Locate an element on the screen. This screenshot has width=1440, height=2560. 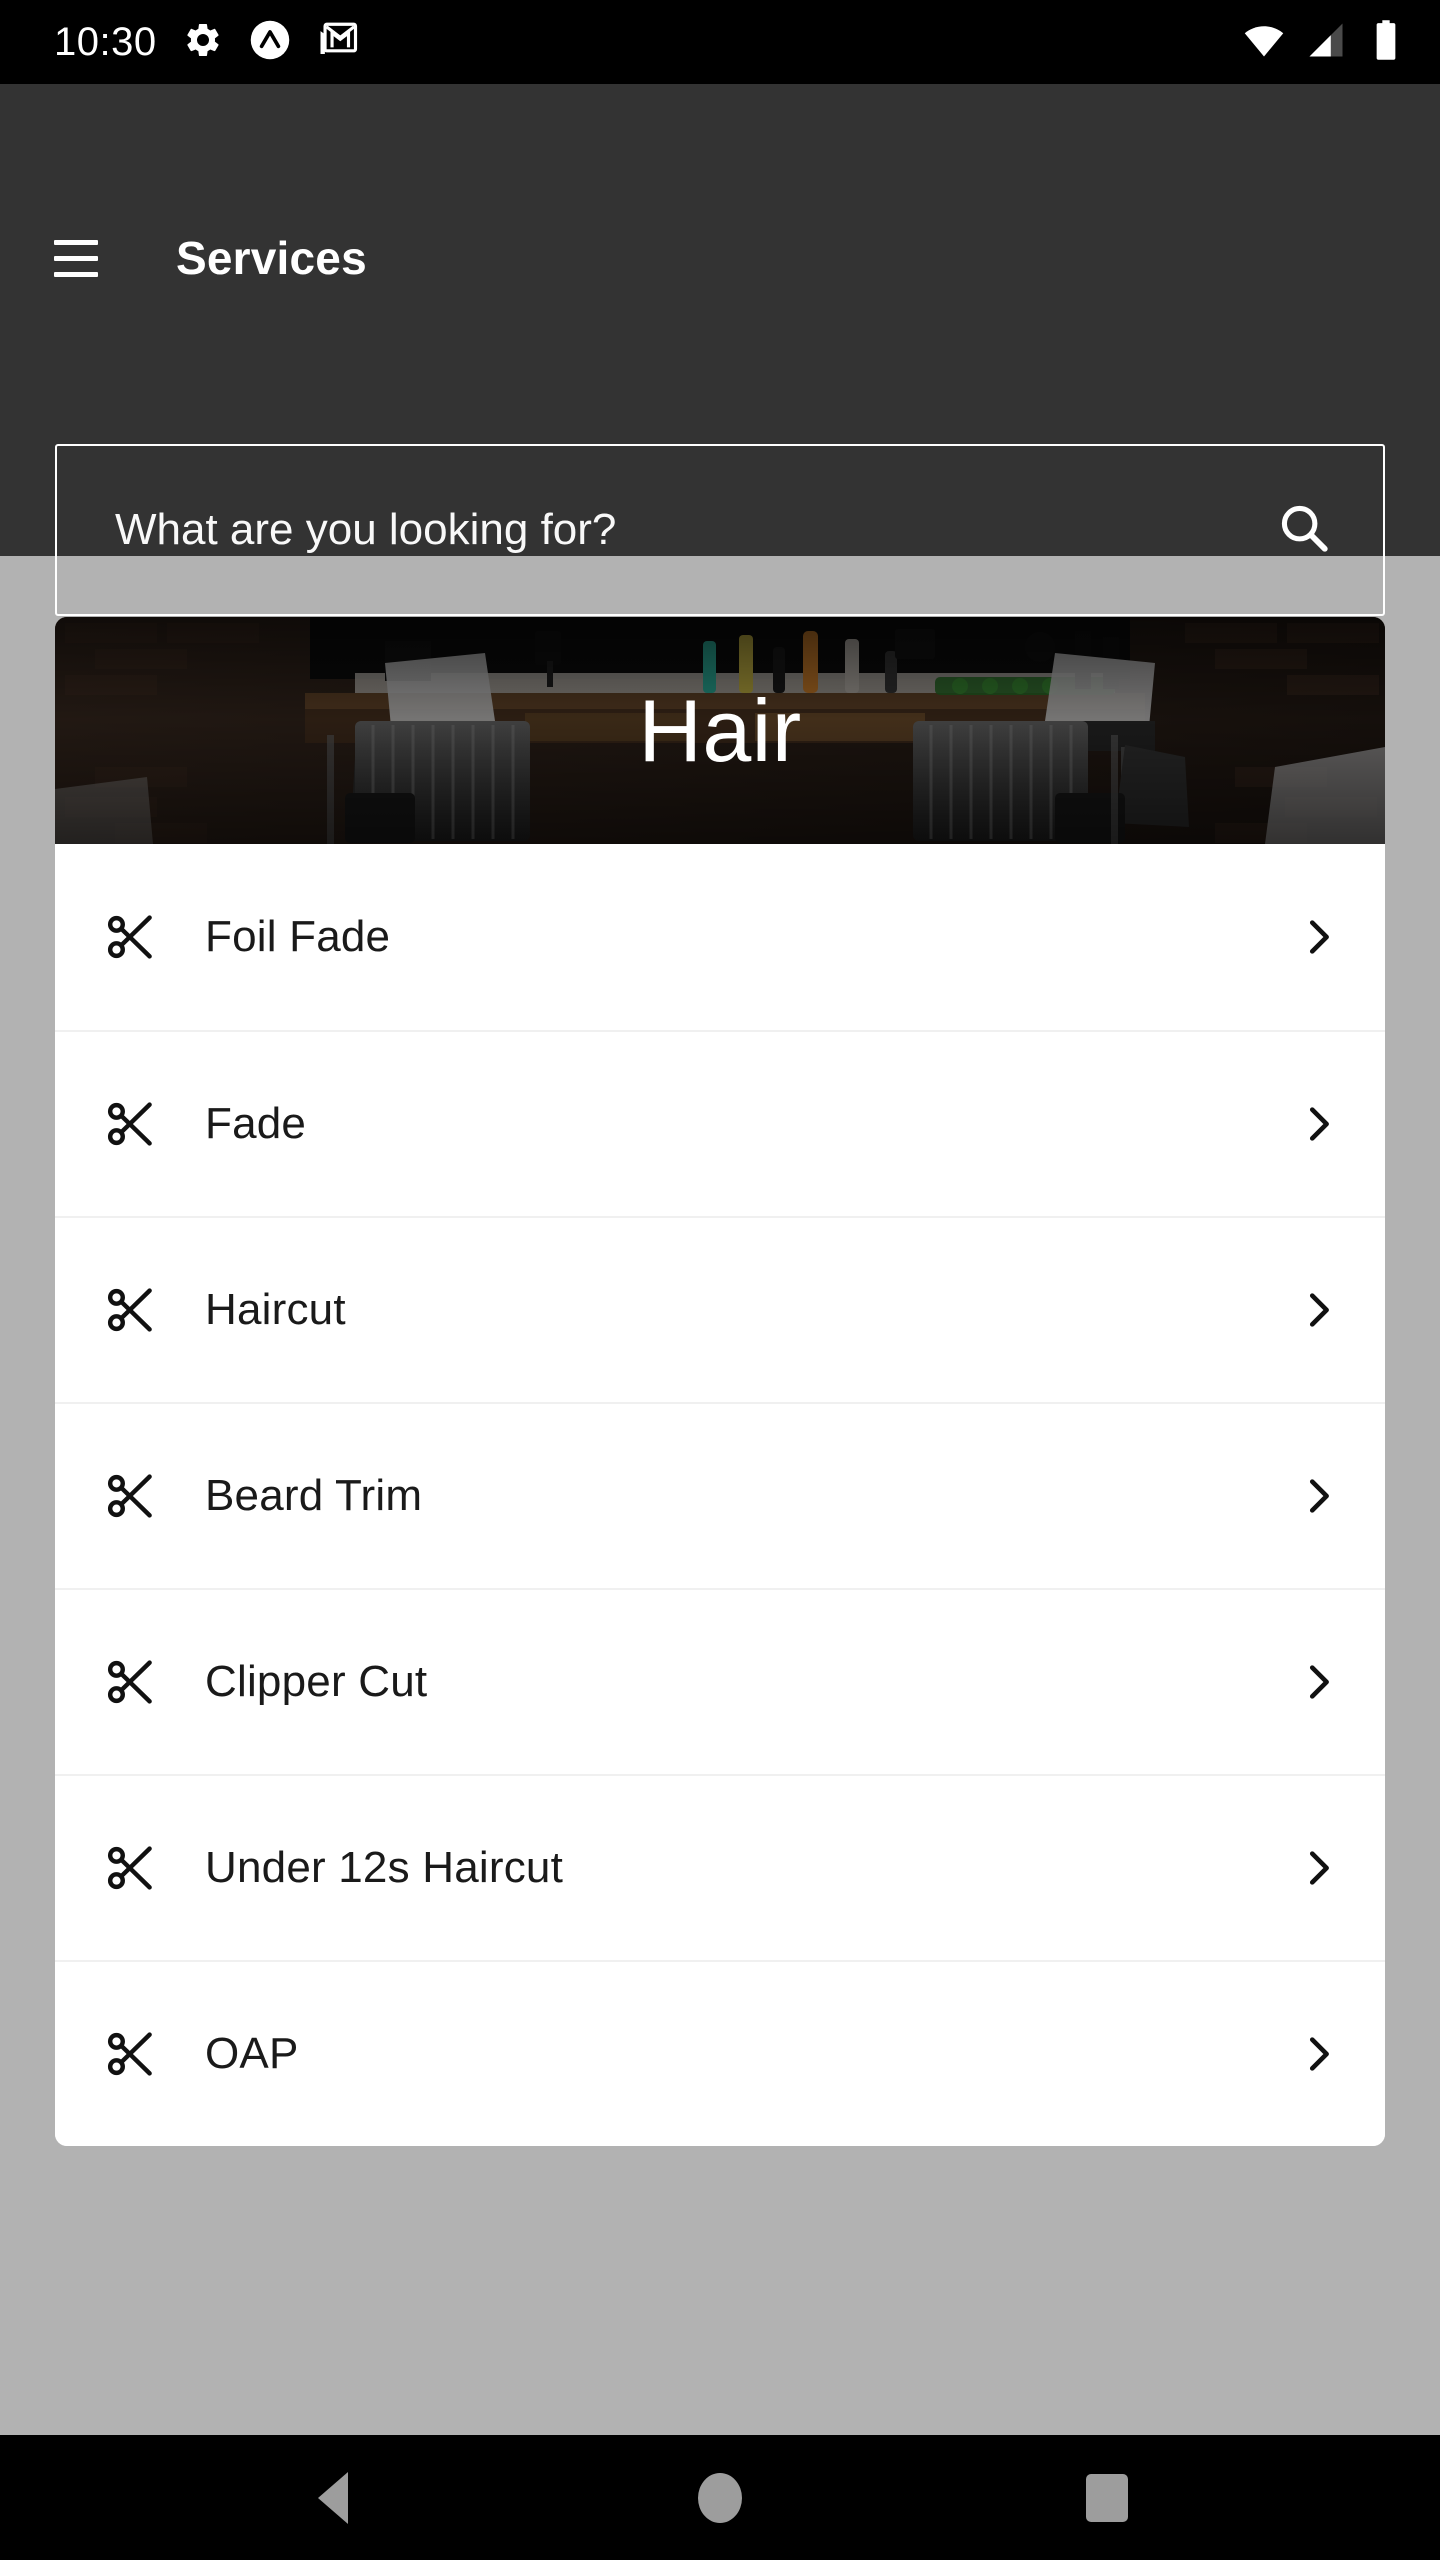
service-row-clipper-cut: Clipper Cut is located at coordinates (720, 1681).